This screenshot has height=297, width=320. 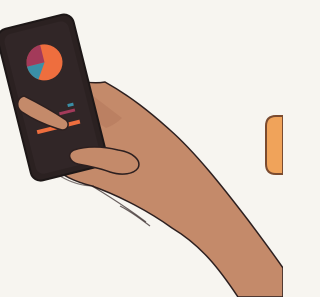 I want to click on side-button-shape, so click(x=274, y=145).